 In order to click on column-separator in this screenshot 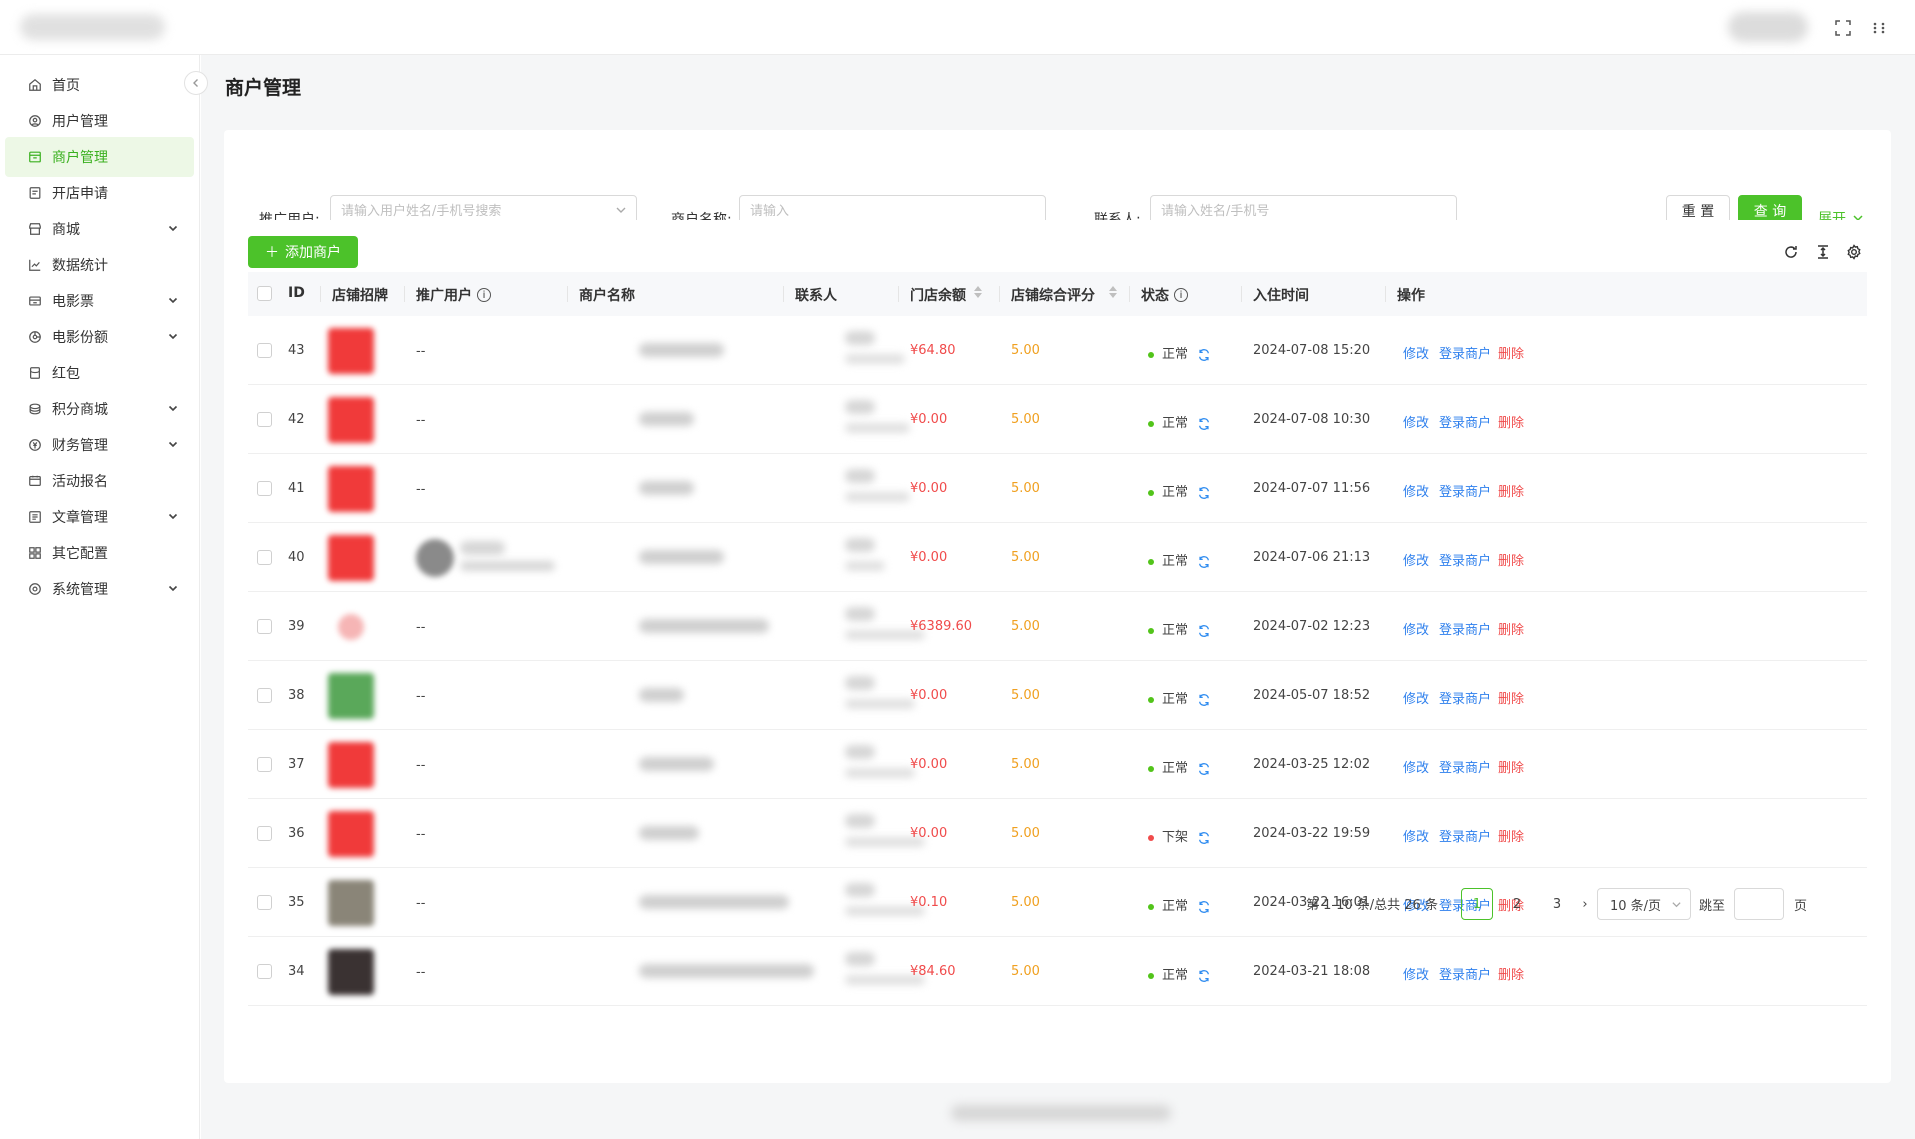, I will do `click(567, 294)`.